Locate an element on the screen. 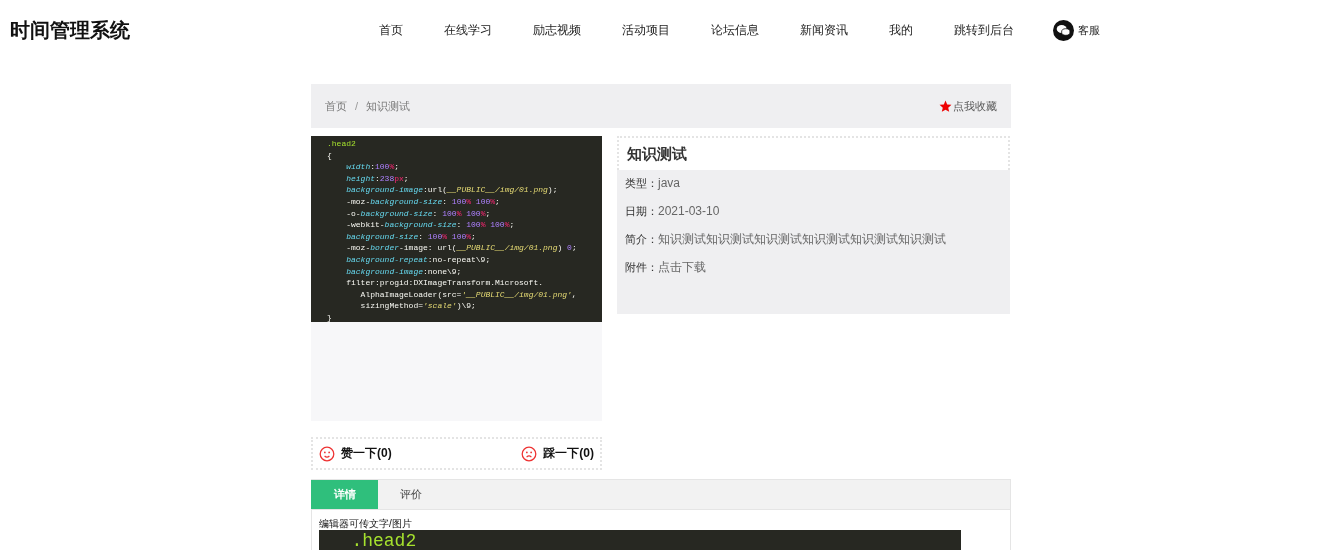 The width and height of the screenshot is (1330, 550). field-label: 简介： is located at coordinates (641, 239).